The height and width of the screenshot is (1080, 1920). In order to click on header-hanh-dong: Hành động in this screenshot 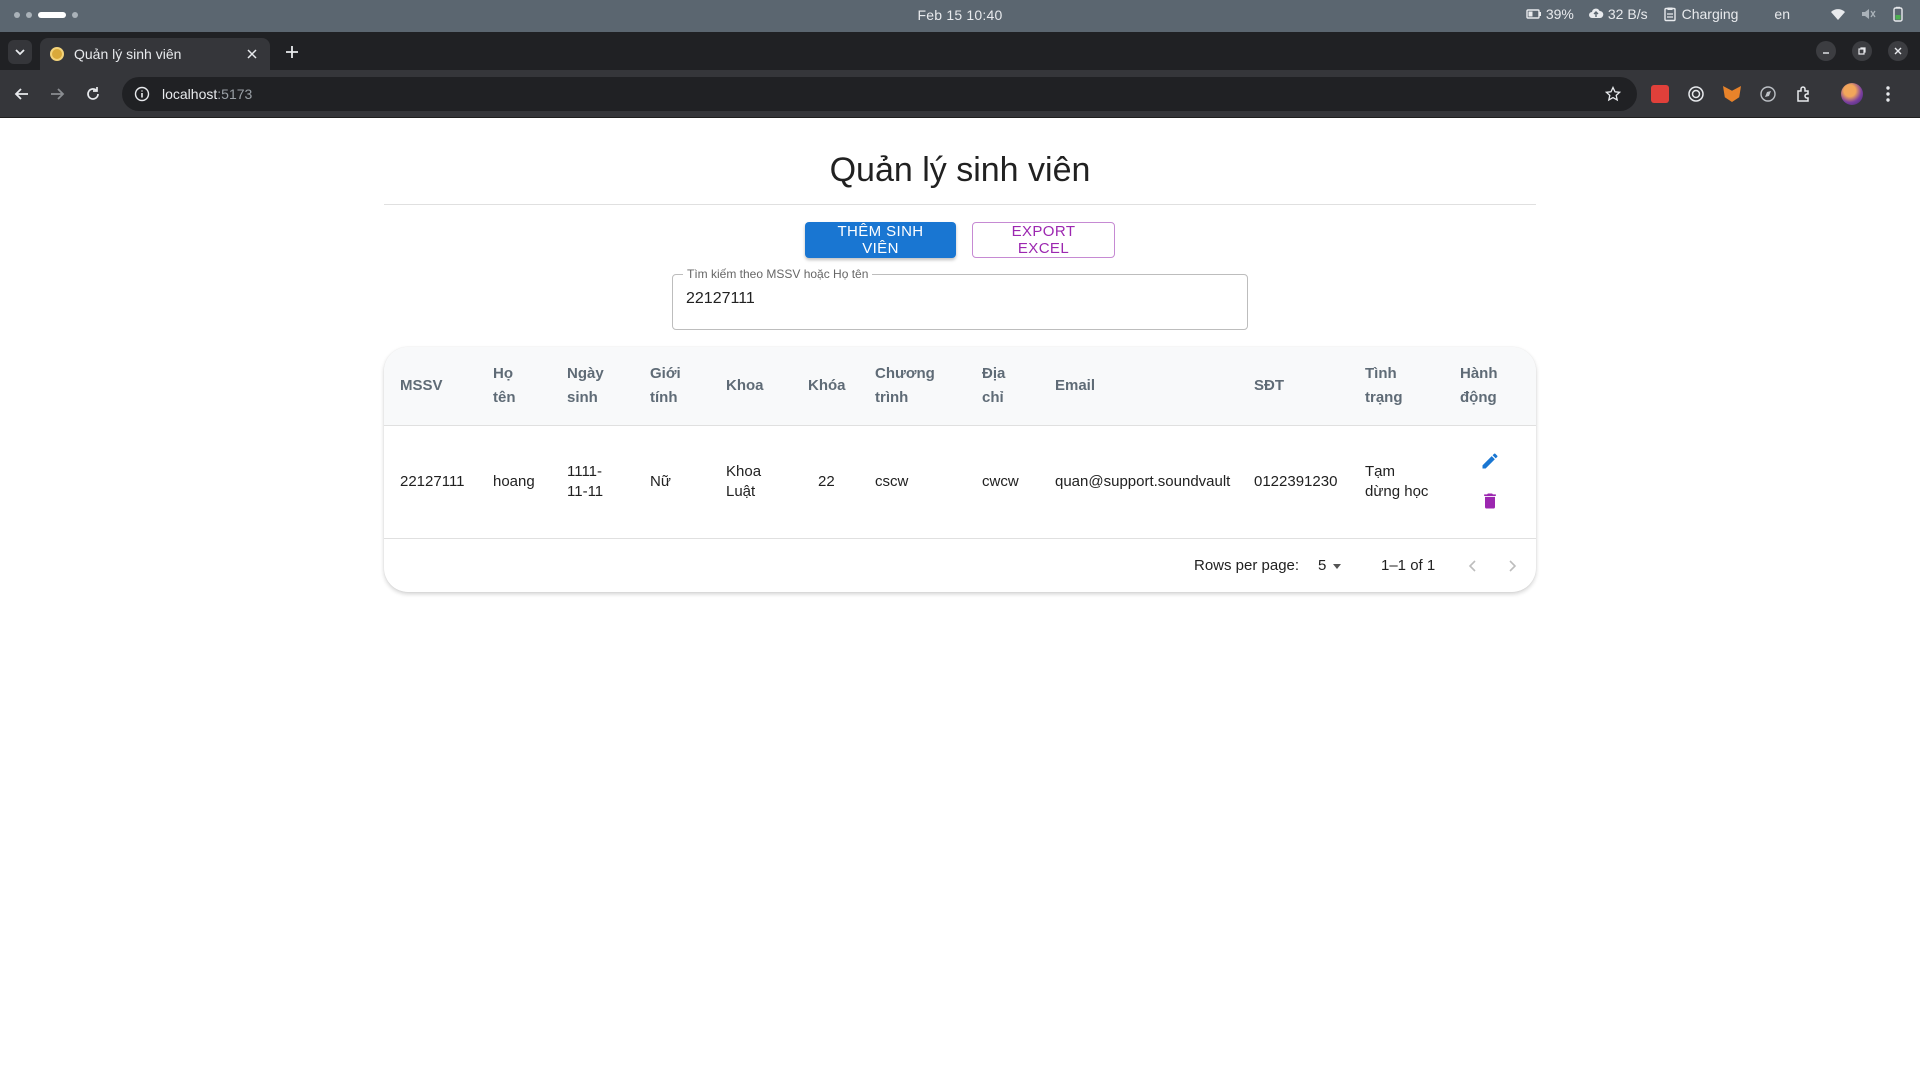, I will do `click(1479, 385)`.